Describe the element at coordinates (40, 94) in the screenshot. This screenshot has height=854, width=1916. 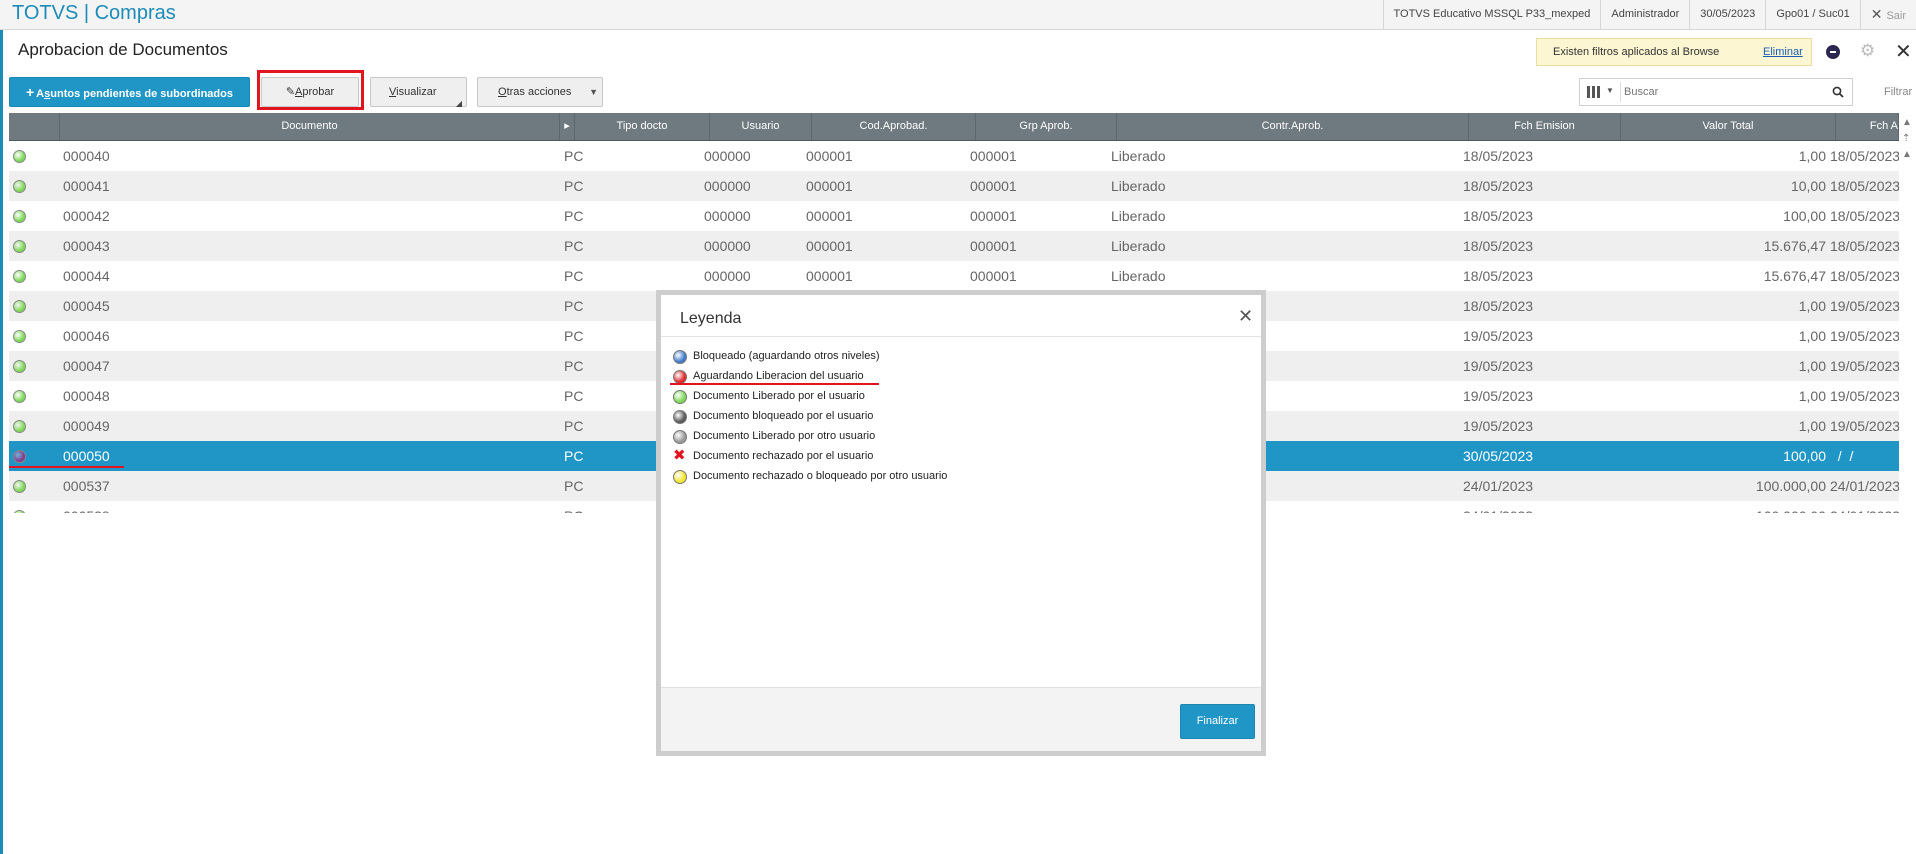
I see `subordinates-label-a: A` at that location.